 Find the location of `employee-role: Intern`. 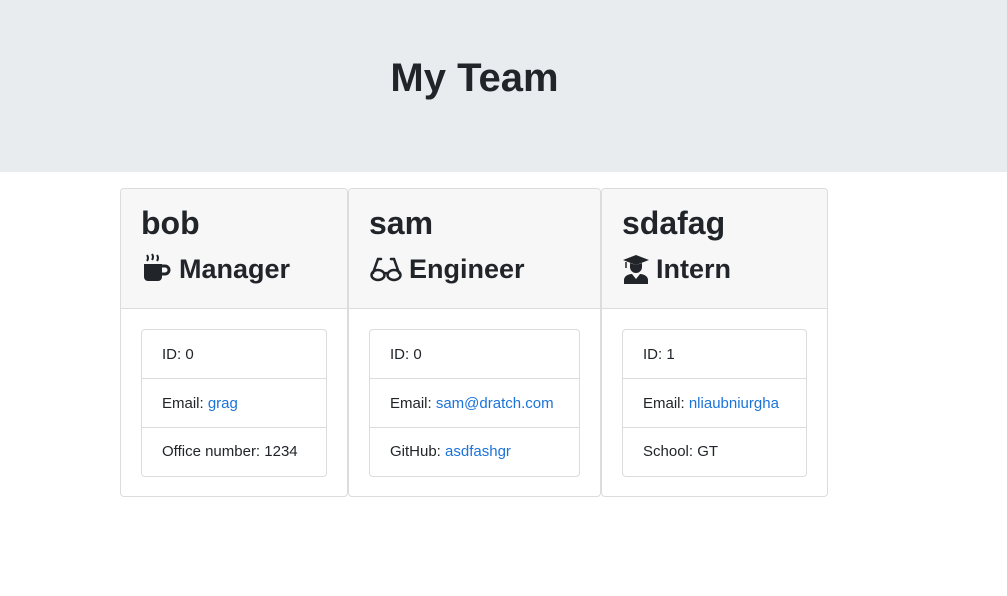

employee-role: Intern is located at coordinates (676, 269).